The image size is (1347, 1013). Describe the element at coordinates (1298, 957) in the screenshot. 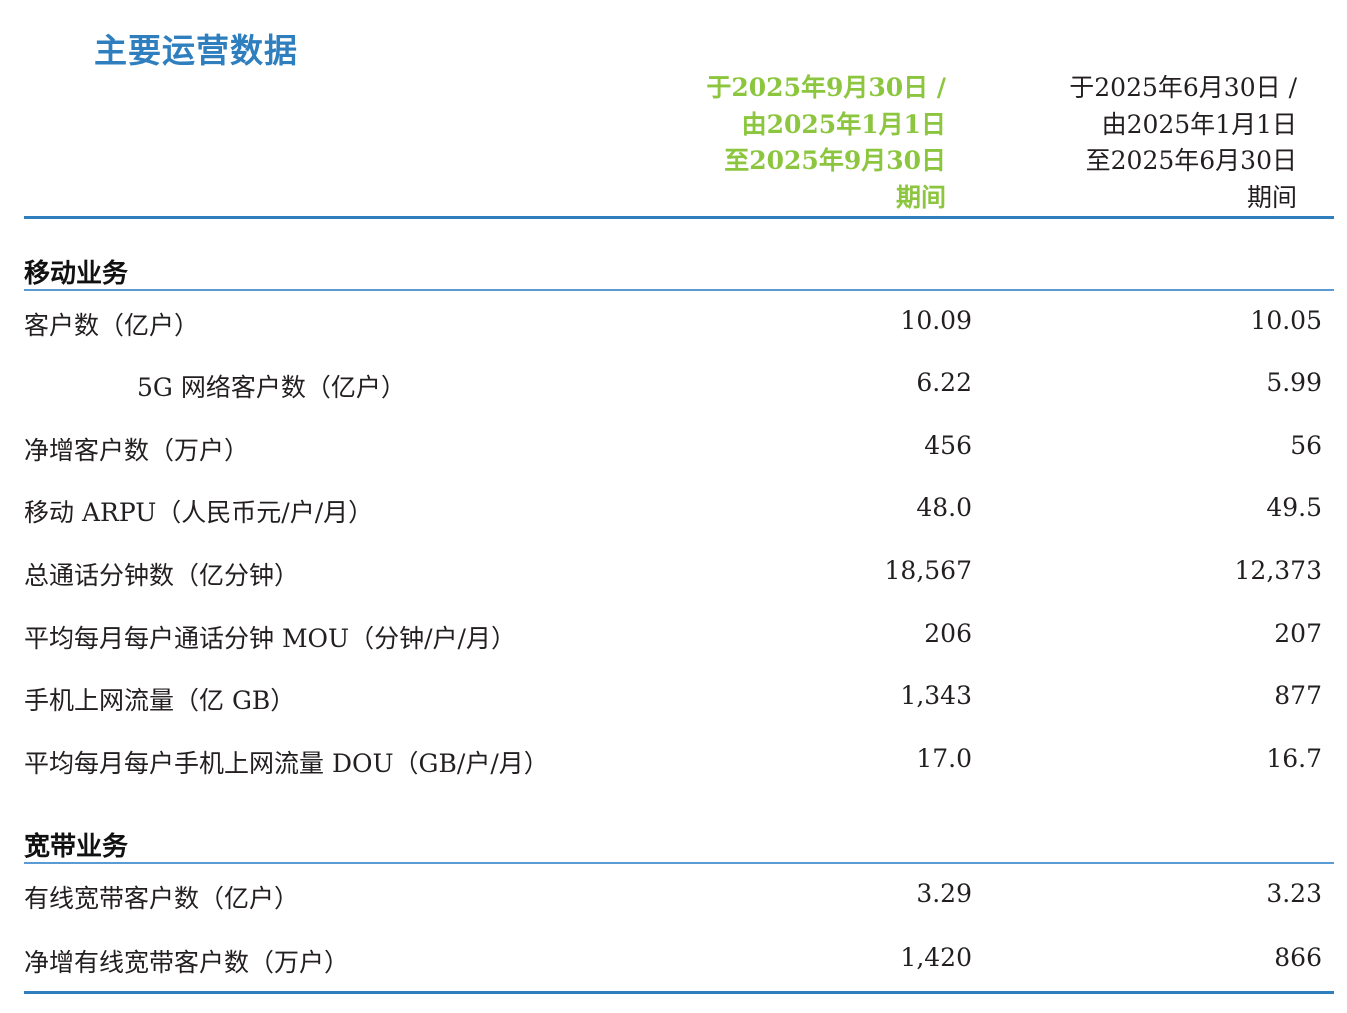

I see `row-value-prior: 866` at that location.